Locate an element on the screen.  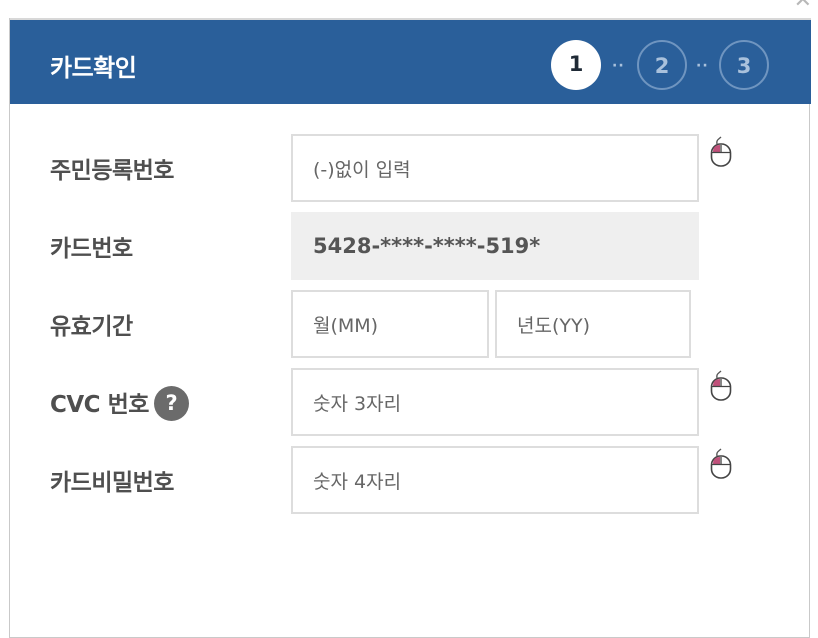
step-3-indicator: 3 is located at coordinates (744, 65).